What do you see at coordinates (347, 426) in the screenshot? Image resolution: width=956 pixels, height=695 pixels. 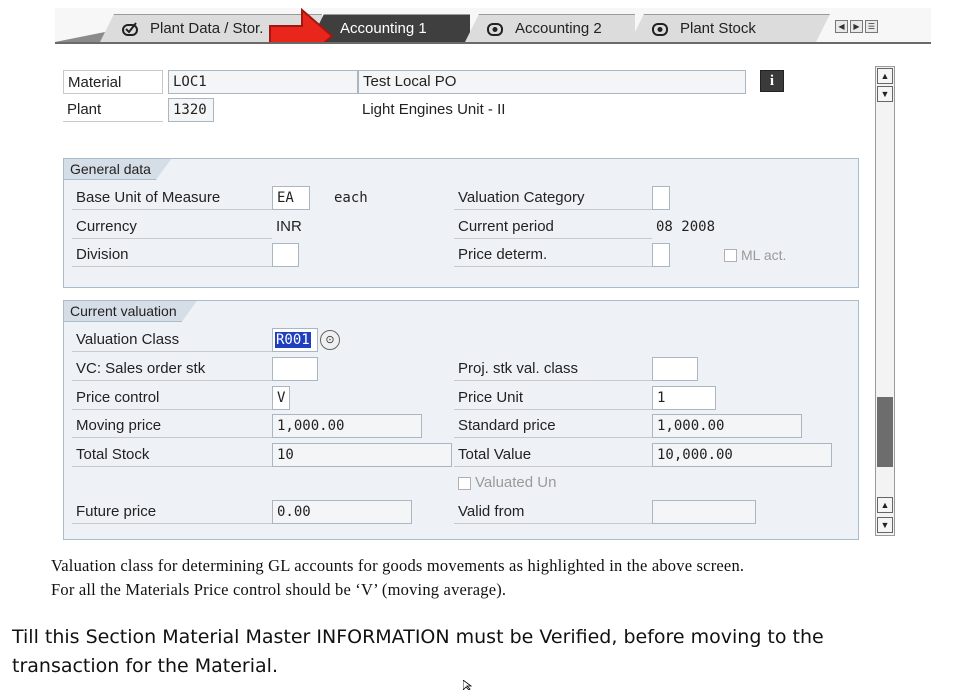 I see `moving-price-field: 1,000.00` at bounding box center [347, 426].